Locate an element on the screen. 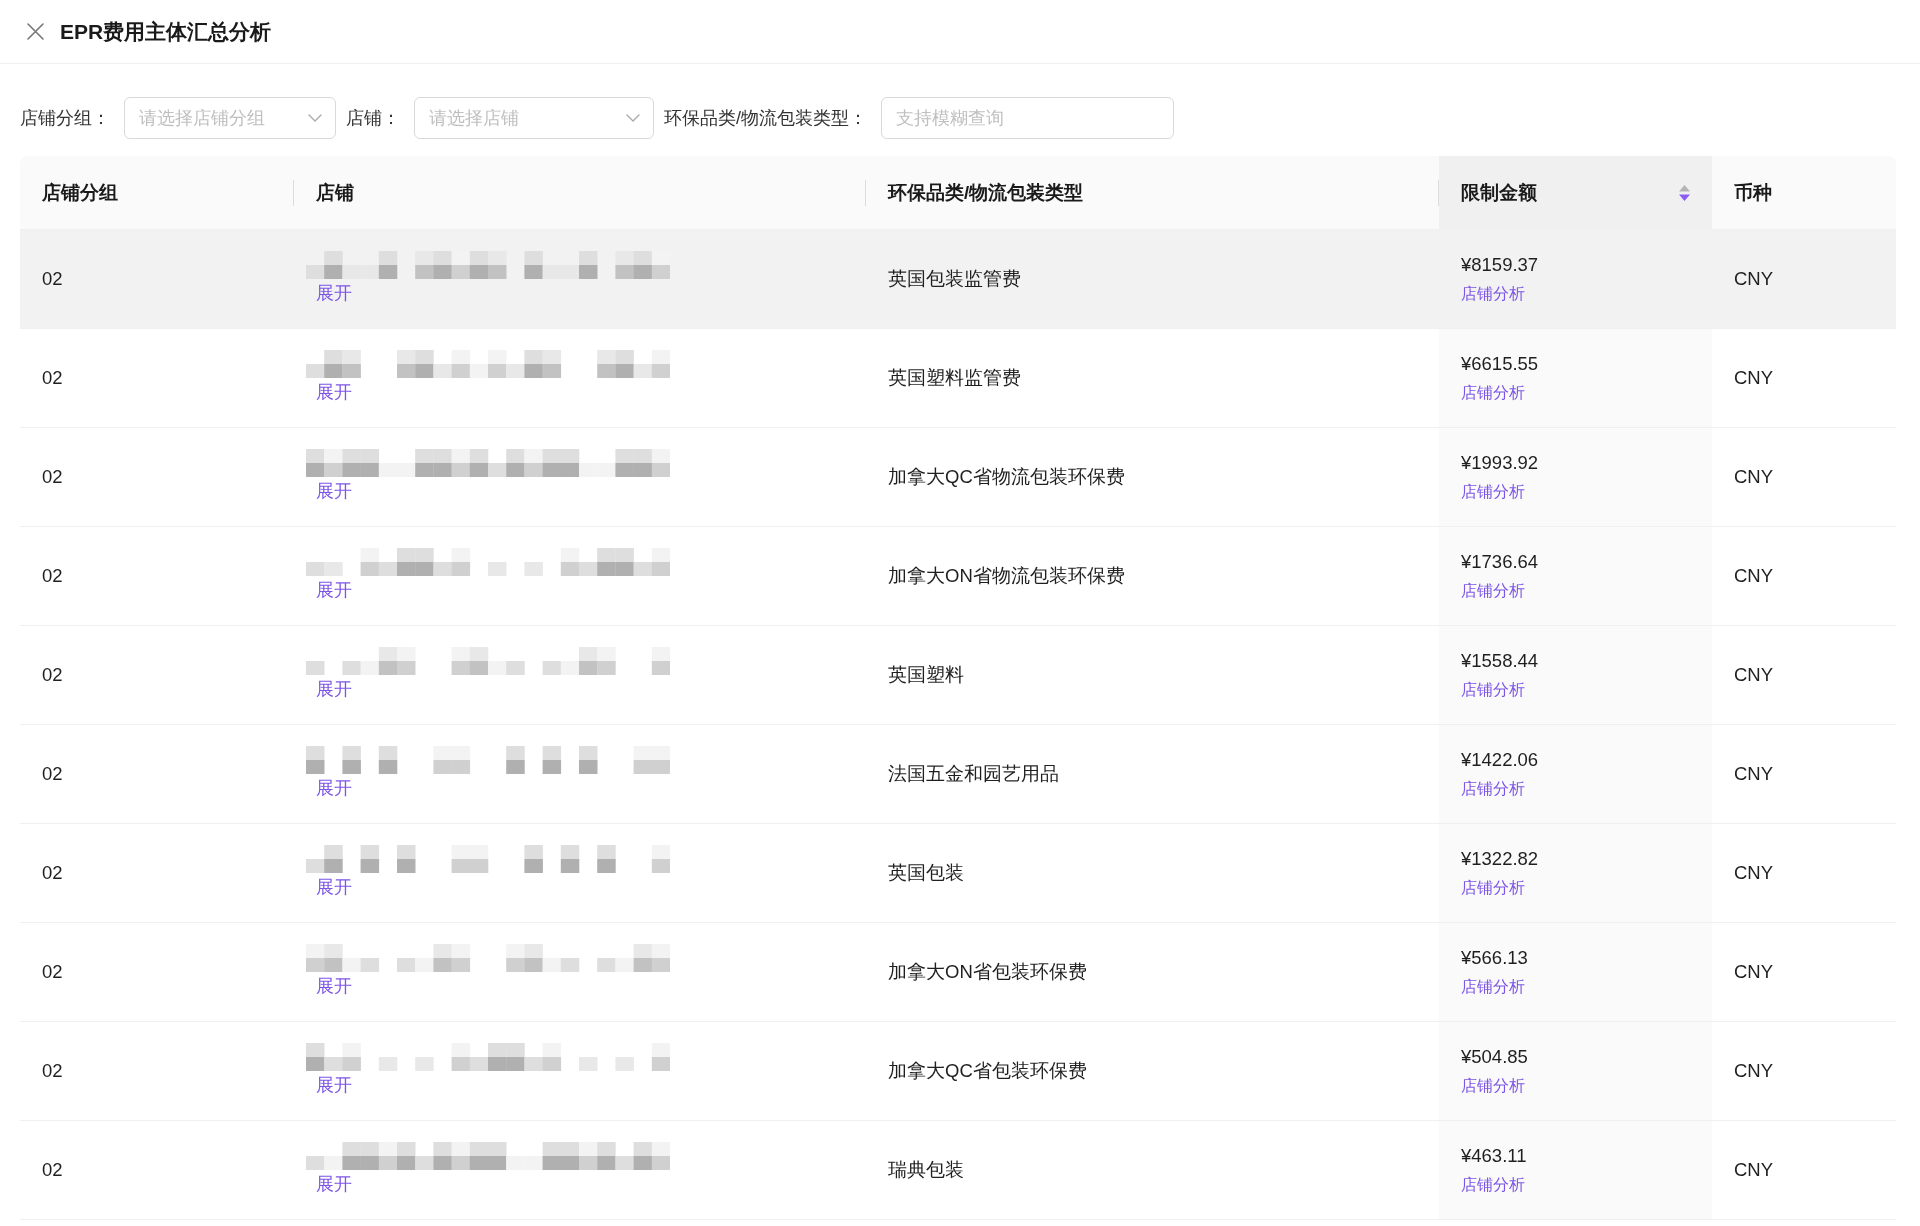 Image resolution: width=1920 pixels, height=1226 pixels. column-header: 币种 is located at coordinates (1753, 192).